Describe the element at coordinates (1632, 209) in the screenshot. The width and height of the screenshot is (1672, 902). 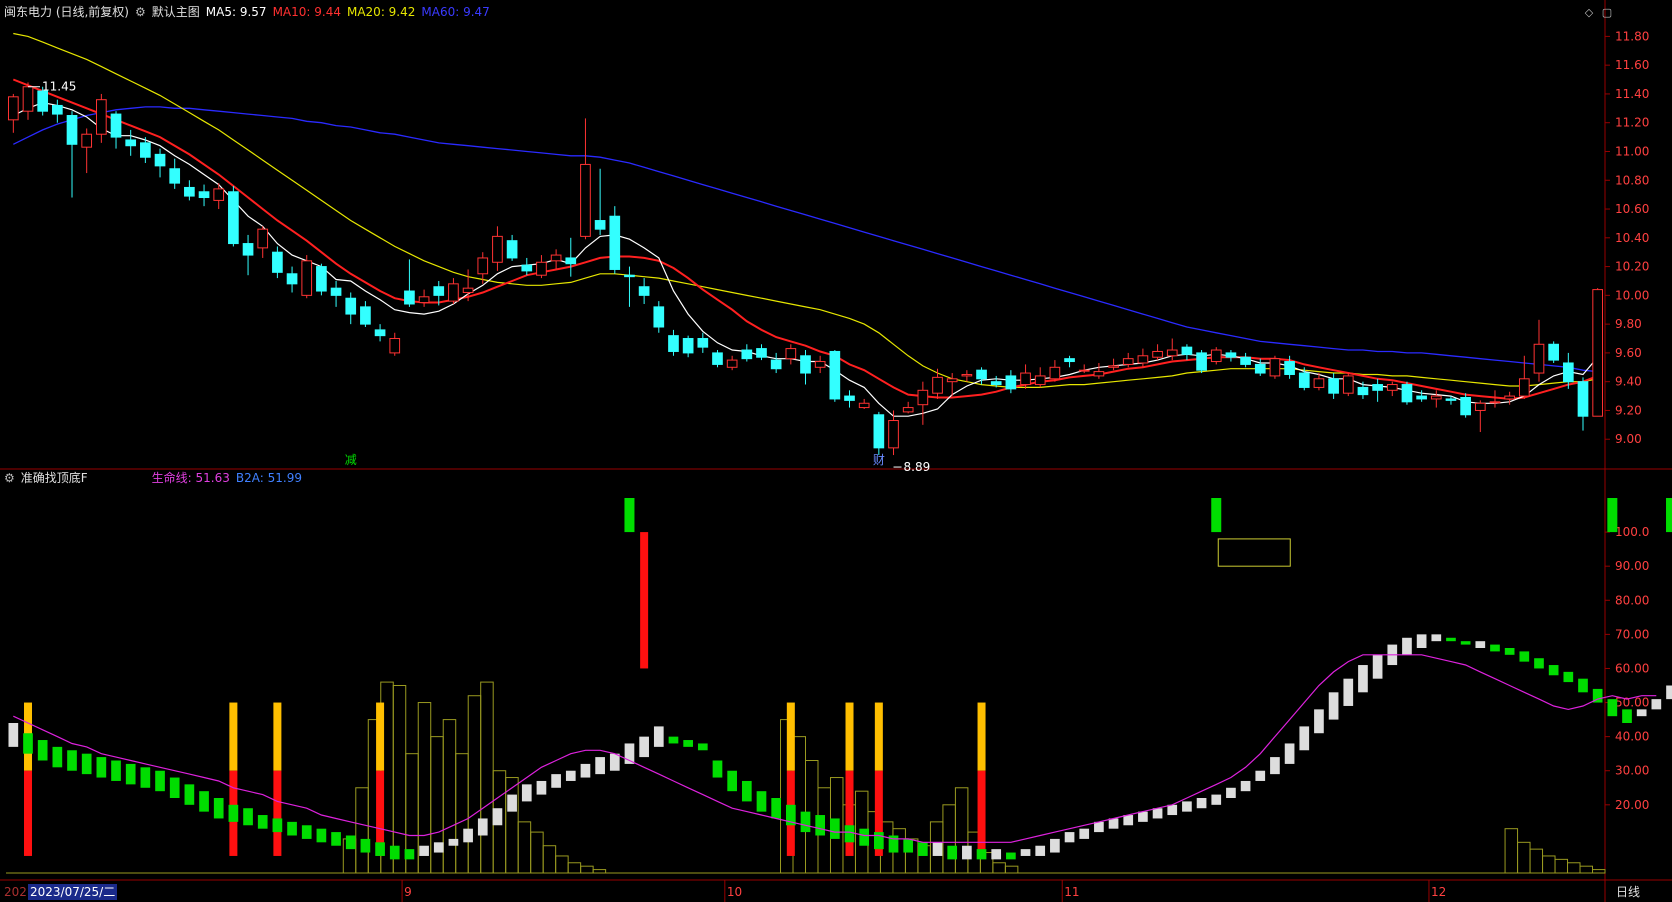
I see `price-tick-label: 10.60` at that location.